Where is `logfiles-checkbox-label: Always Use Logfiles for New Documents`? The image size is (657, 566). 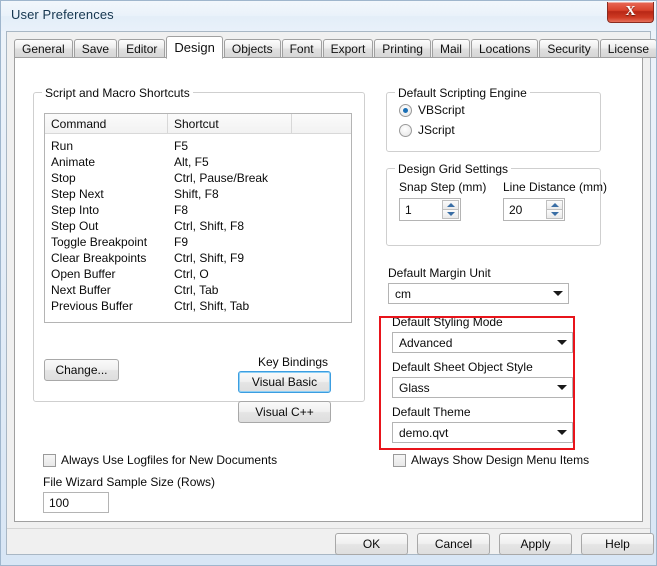 logfiles-checkbox-label: Always Use Logfiles for New Documents is located at coordinates (169, 460).